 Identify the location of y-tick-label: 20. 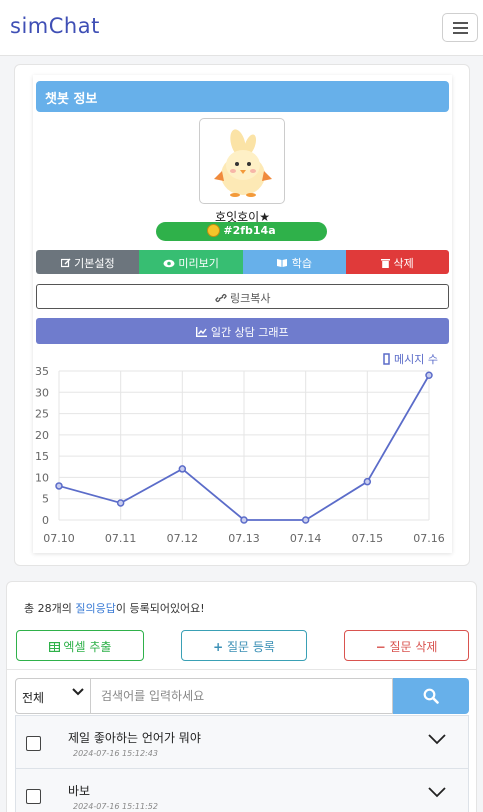
(42, 435).